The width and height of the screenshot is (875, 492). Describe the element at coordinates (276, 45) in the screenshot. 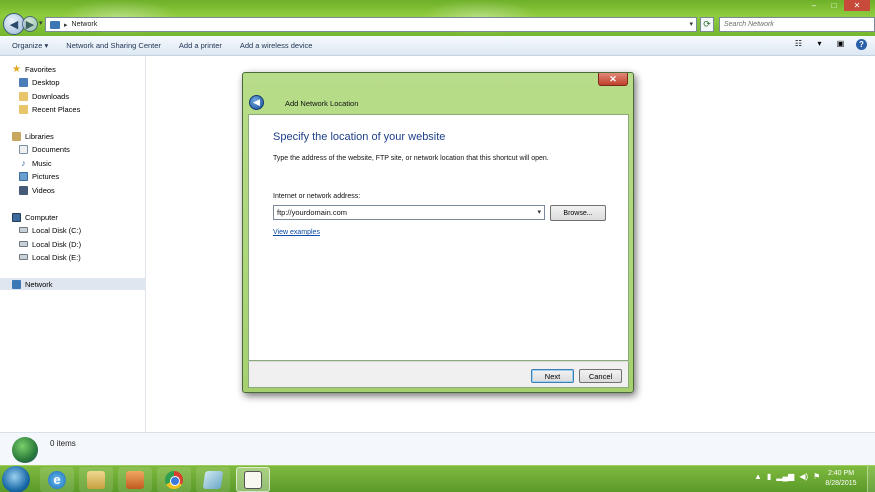

I see `add-wireless-device-button: Add a wireless device` at that location.